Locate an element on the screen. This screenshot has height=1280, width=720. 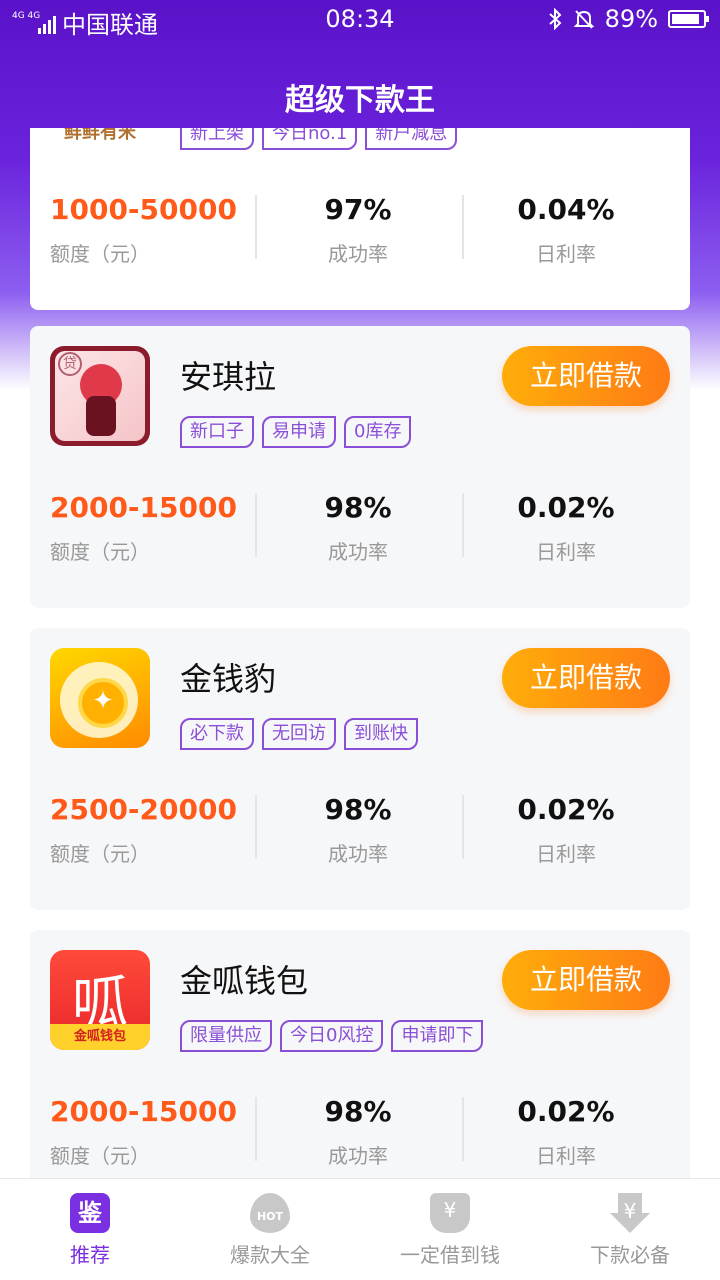
app-logo-leopard: ✦ is located at coordinates (100, 698).